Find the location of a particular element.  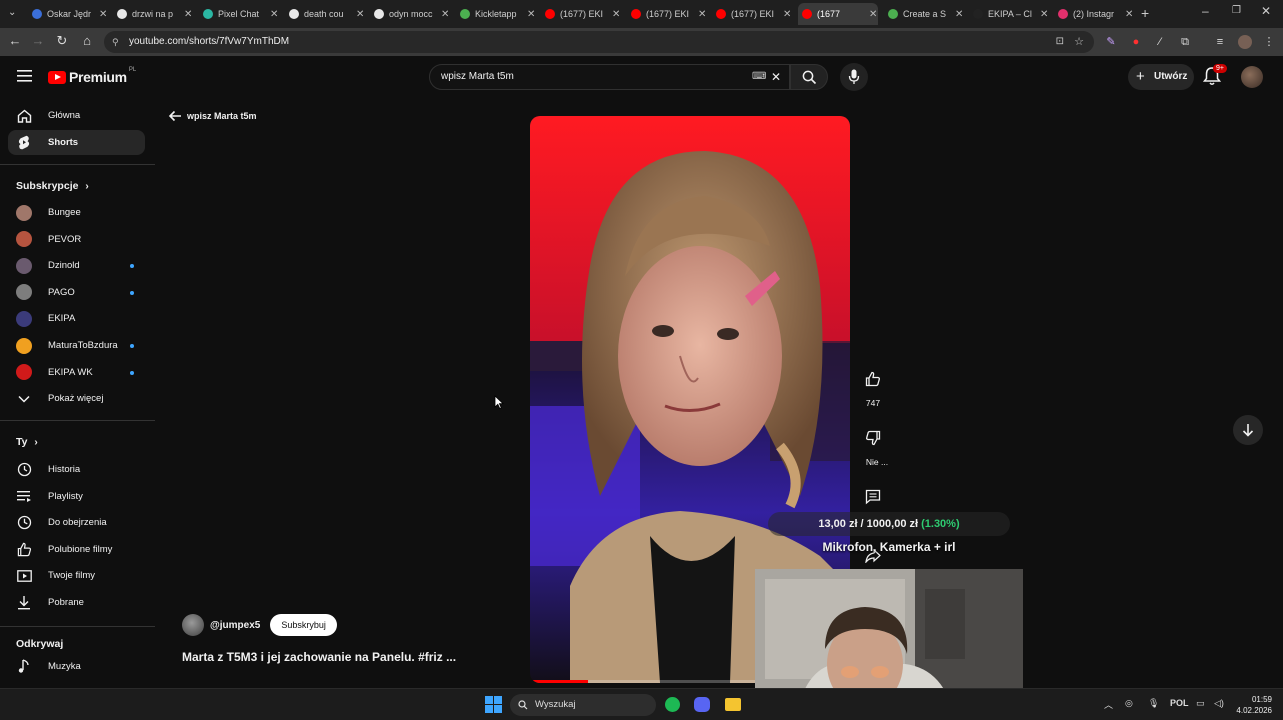

sidebar-item-channel: PAGO is located at coordinates (76, 292).